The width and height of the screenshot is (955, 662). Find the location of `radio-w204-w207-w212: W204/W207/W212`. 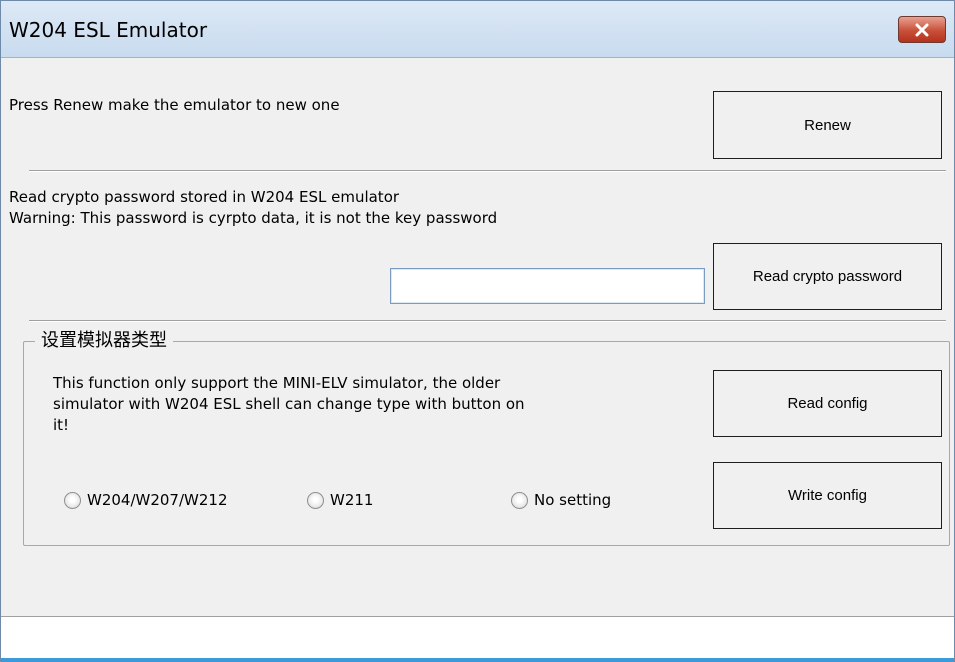

radio-w204-w207-w212: W204/W207/W212 is located at coordinates (146, 500).